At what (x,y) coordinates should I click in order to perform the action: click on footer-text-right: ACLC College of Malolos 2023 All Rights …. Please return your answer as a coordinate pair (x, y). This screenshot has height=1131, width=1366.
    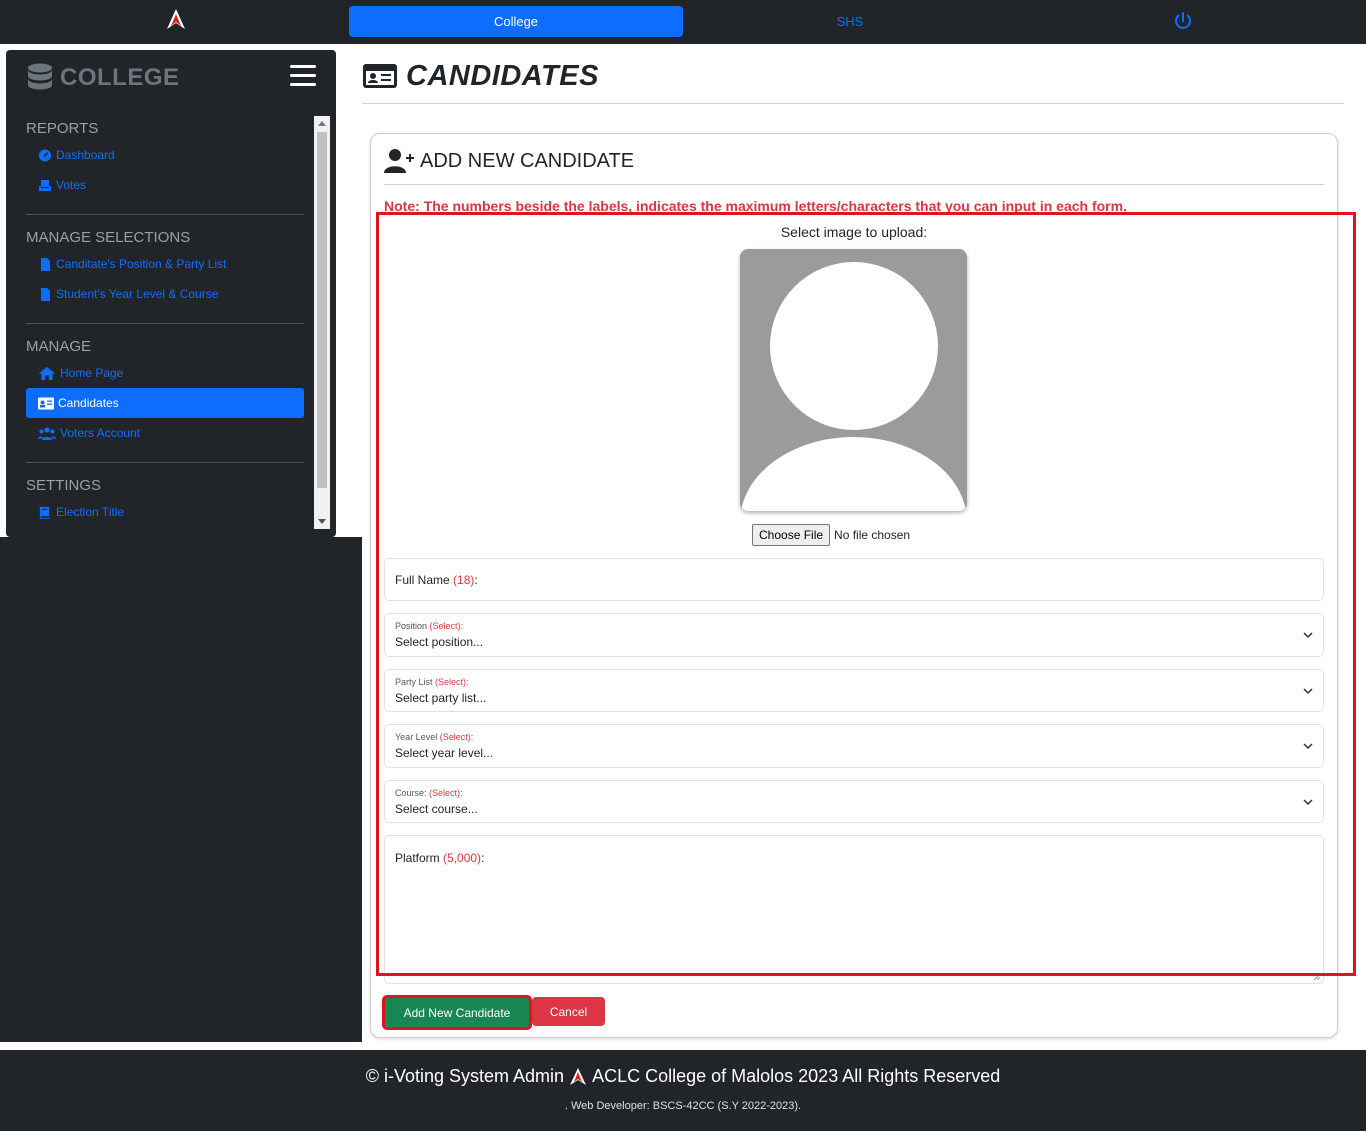
    Looking at the image, I should click on (796, 1076).